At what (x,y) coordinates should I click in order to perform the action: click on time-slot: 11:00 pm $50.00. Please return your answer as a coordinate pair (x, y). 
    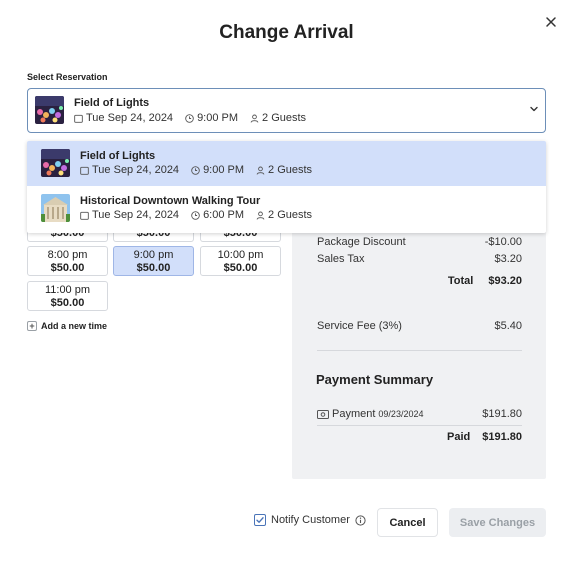
    Looking at the image, I should click on (67, 296).